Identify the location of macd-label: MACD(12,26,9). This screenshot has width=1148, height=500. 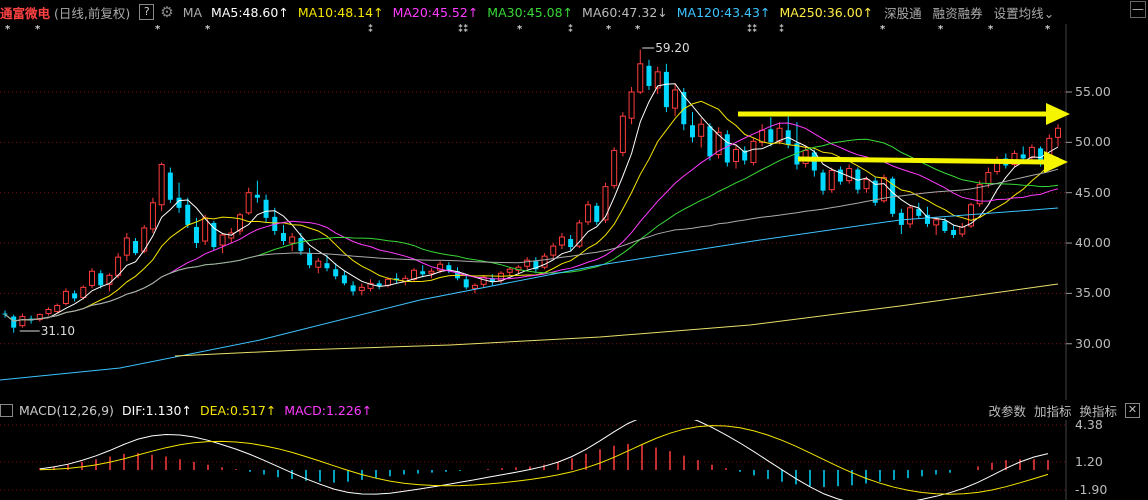
(66, 410).